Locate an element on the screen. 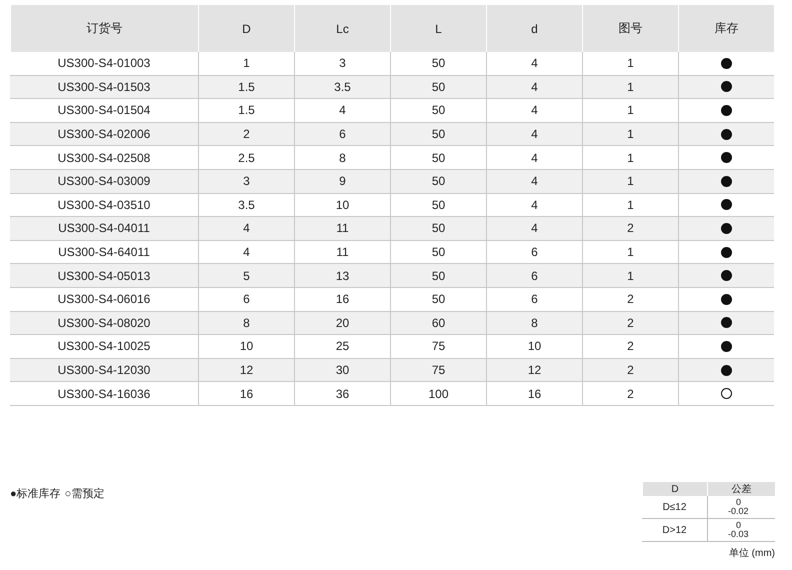  table-cell: 25 is located at coordinates (342, 347).